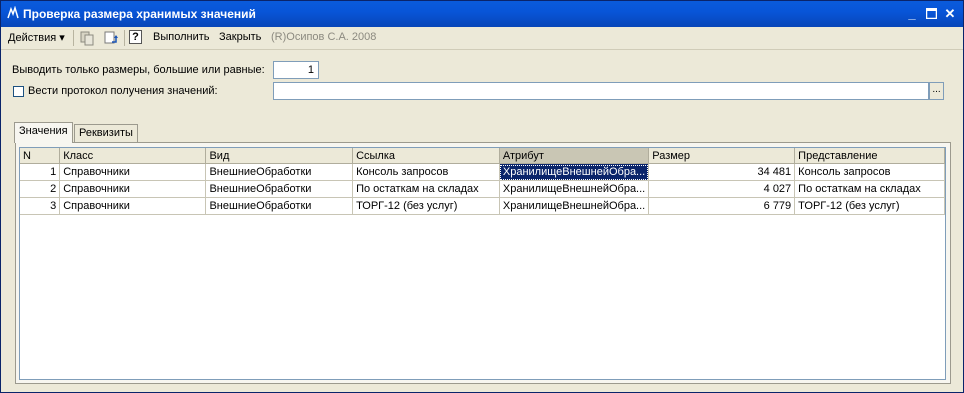 This screenshot has height=393, width=964. I want to click on actions-menu: Действия ▾, so click(36, 37).